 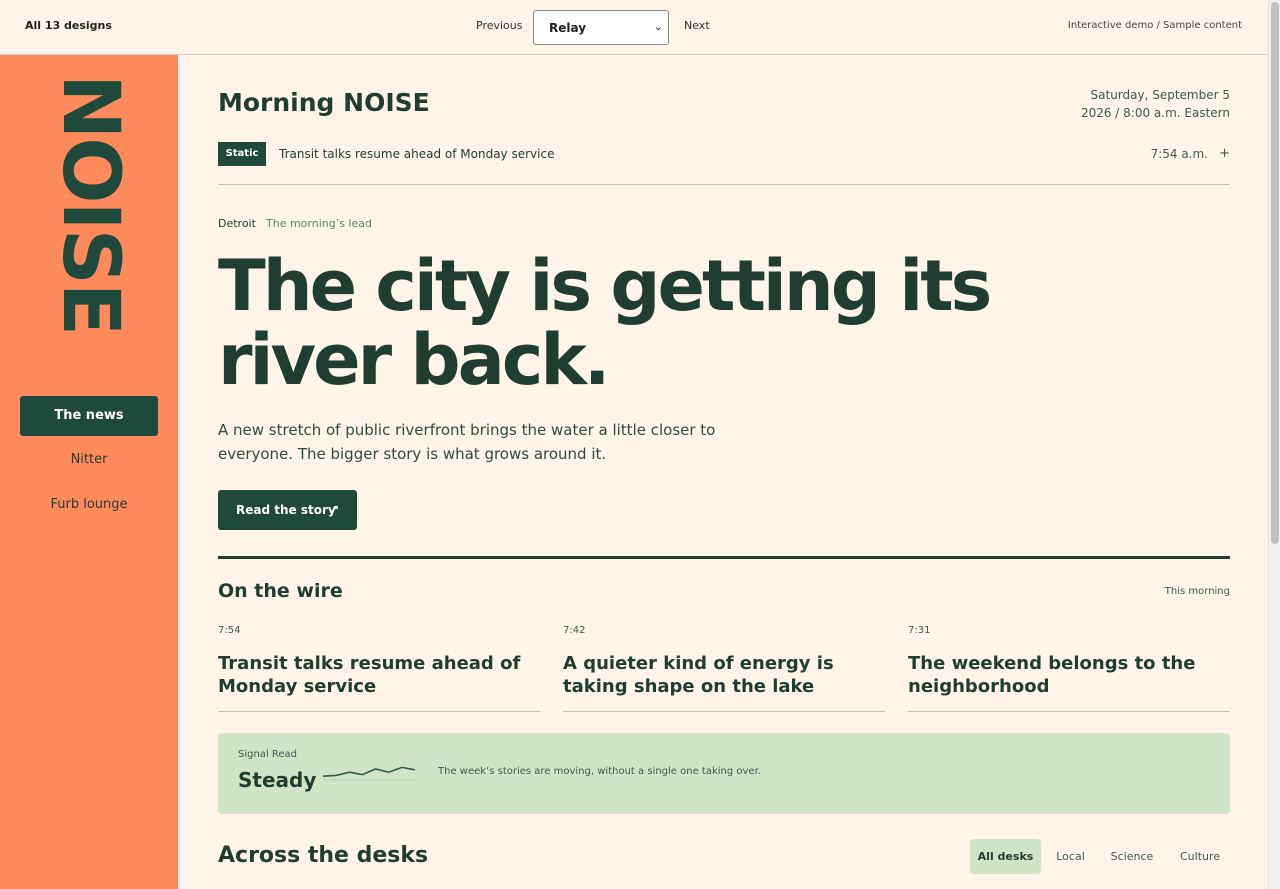 What do you see at coordinates (1197, 591) in the screenshot?
I see `wire-timeframe: This morning` at bounding box center [1197, 591].